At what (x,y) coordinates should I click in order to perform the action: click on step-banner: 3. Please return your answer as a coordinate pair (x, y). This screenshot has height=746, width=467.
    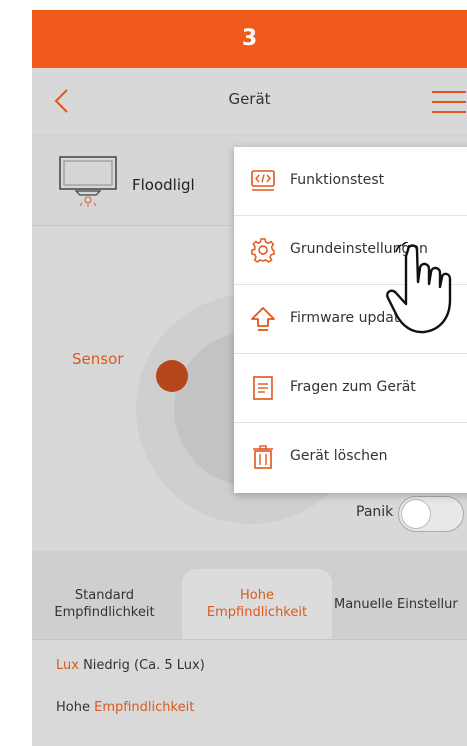
    Looking at the image, I should click on (249, 39).